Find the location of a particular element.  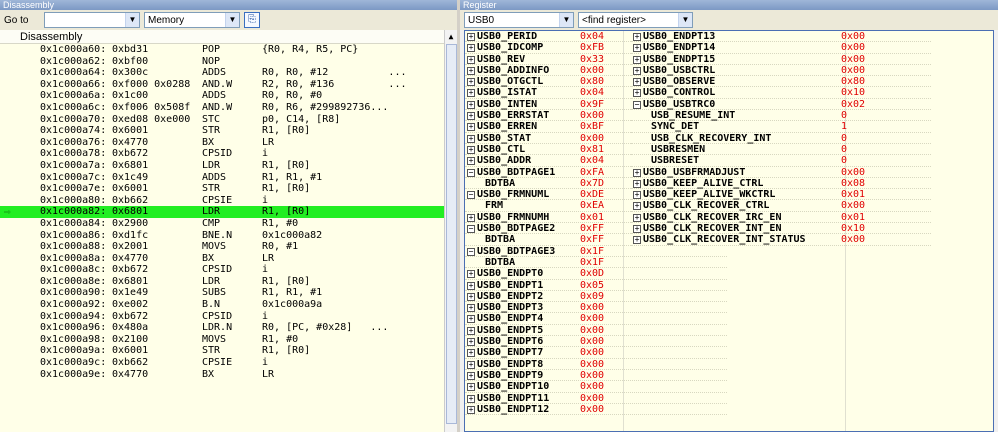

register-row: + USB0_ENDPT4 0x00 is located at coordinates (596, 319).